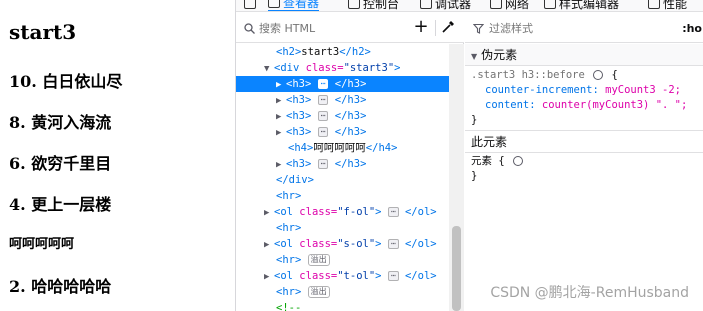 The image size is (703, 311). Describe the element at coordinates (397, 68) in the screenshot. I see `tag-gt: >` at that location.